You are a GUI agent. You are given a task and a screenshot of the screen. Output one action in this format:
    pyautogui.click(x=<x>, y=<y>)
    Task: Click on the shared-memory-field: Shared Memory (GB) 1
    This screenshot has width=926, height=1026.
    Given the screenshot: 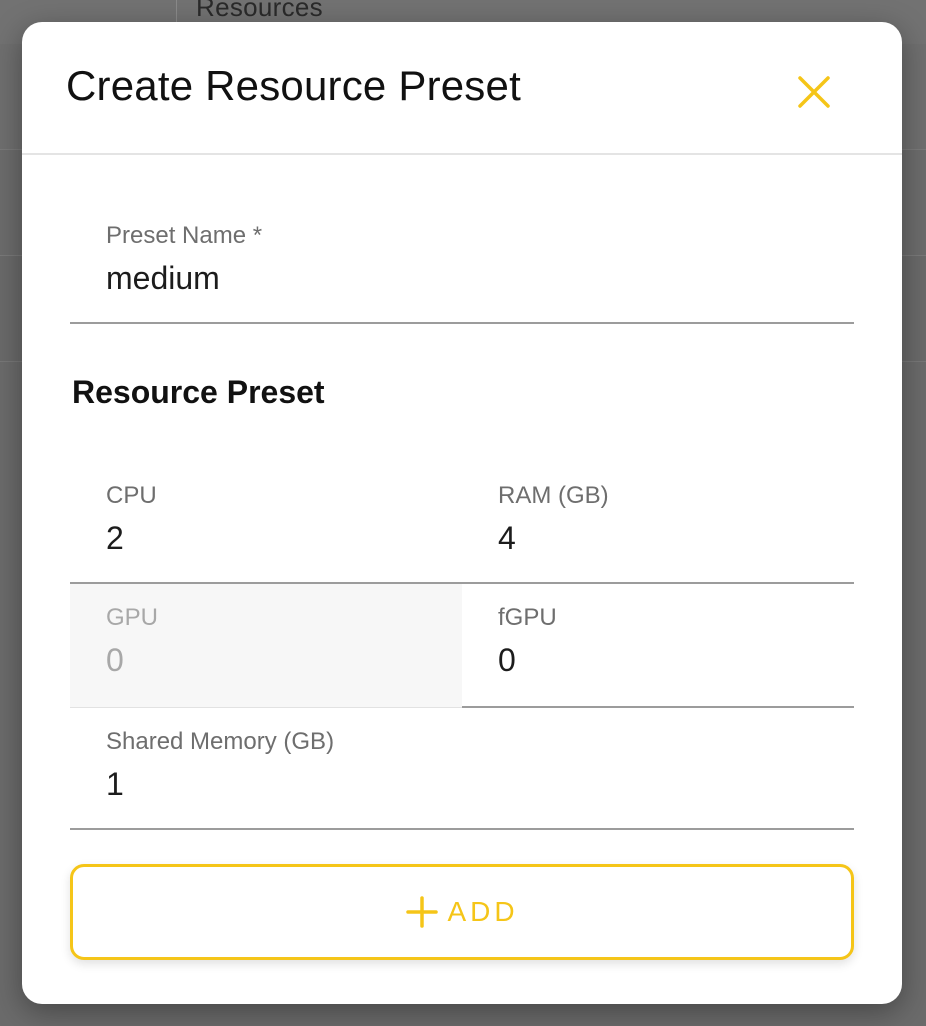 What is the action you would take?
    pyautogui.click(x=462, y=769)
    